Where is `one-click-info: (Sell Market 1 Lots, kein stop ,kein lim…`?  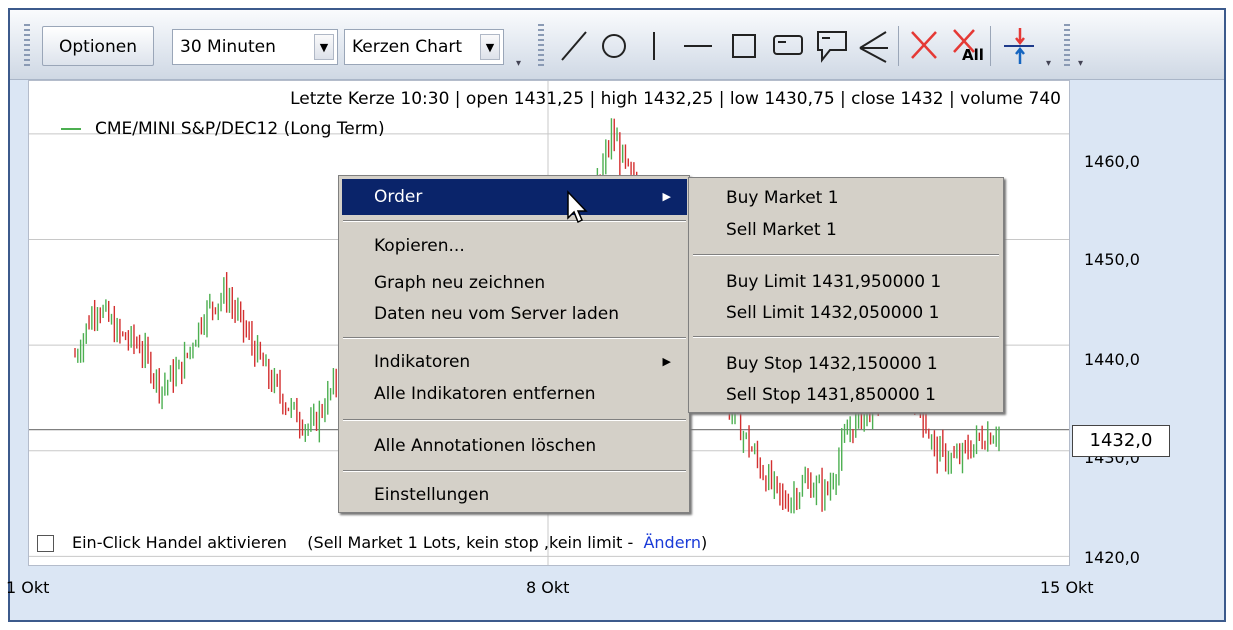
one-click-info: (Sell Market 1 Lots, kein stop ,kein lim… is located at coordinates (470, 542).